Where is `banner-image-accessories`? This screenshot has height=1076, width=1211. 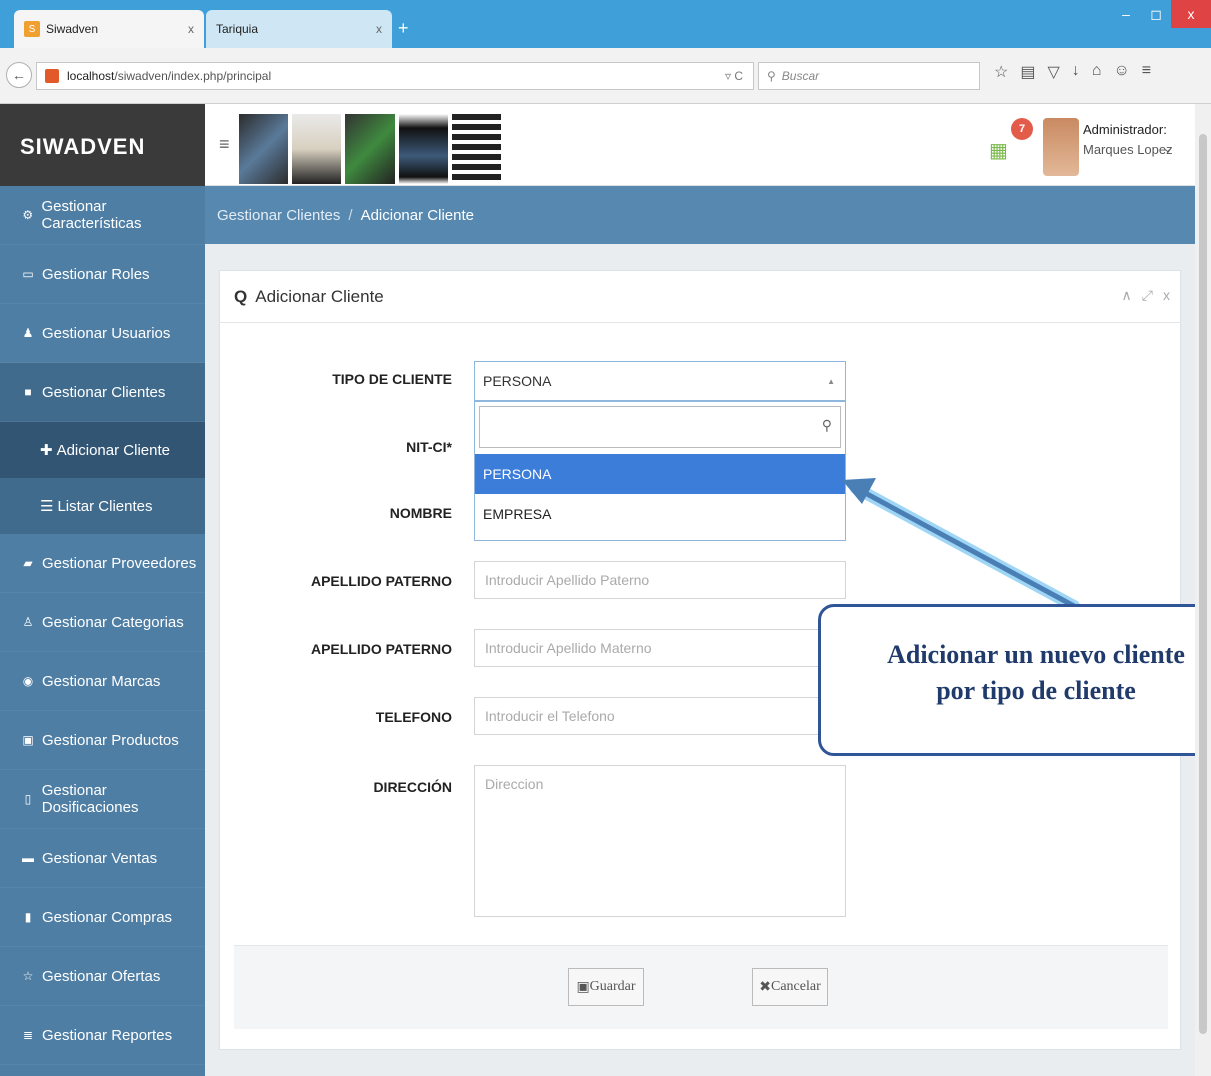
banner-image-accessories is located at coordinates (476, 149).